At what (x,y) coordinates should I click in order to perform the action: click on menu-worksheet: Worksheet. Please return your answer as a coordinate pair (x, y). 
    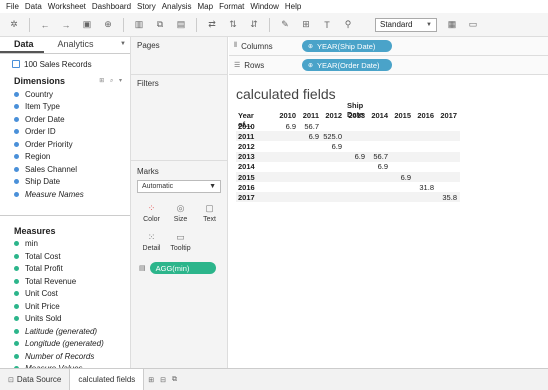
    Looking at the image, I should click on (67, 6).